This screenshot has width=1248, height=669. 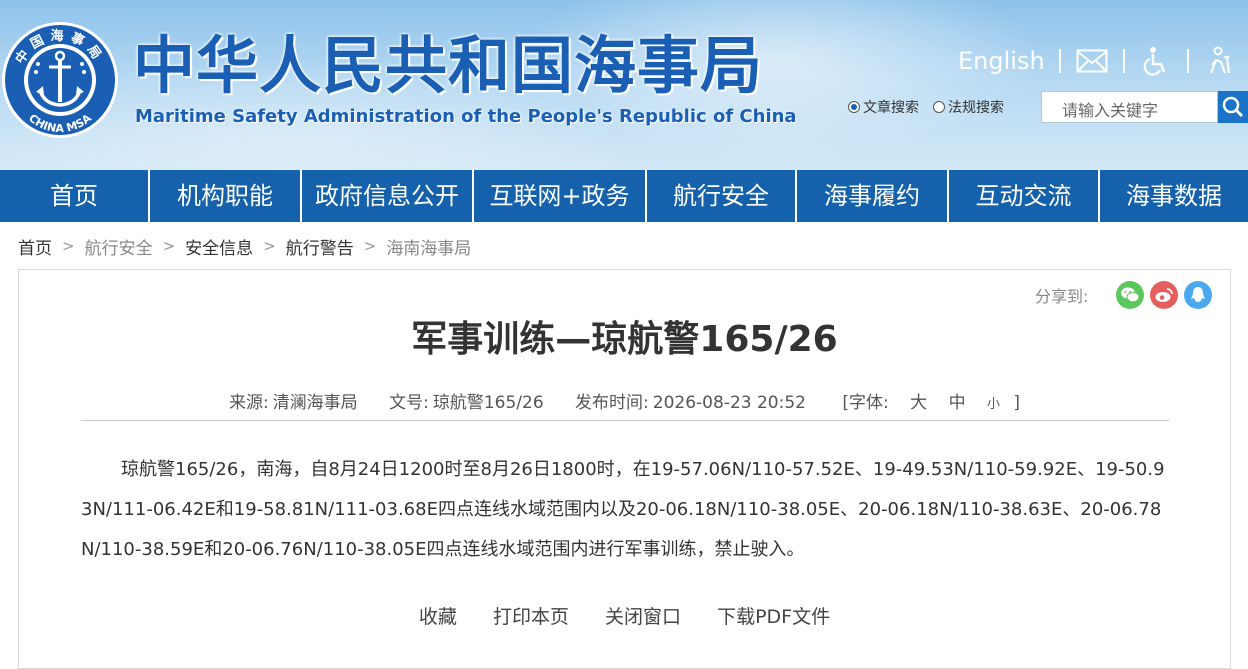 I want to click on close-window-button: 关闭窗口, so click(x=643, y=617).